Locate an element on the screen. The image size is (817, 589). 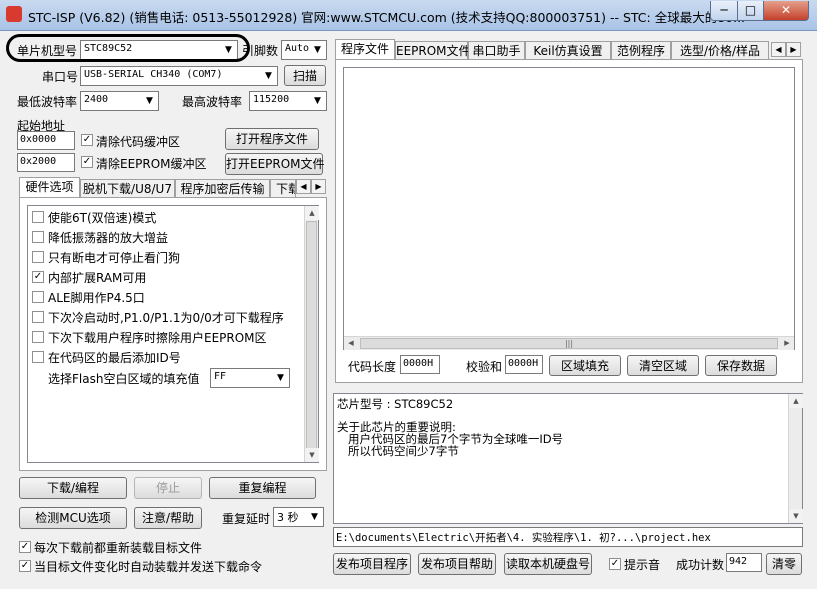
help-button: 注意/帮助 is located at coordinates (168, 518).